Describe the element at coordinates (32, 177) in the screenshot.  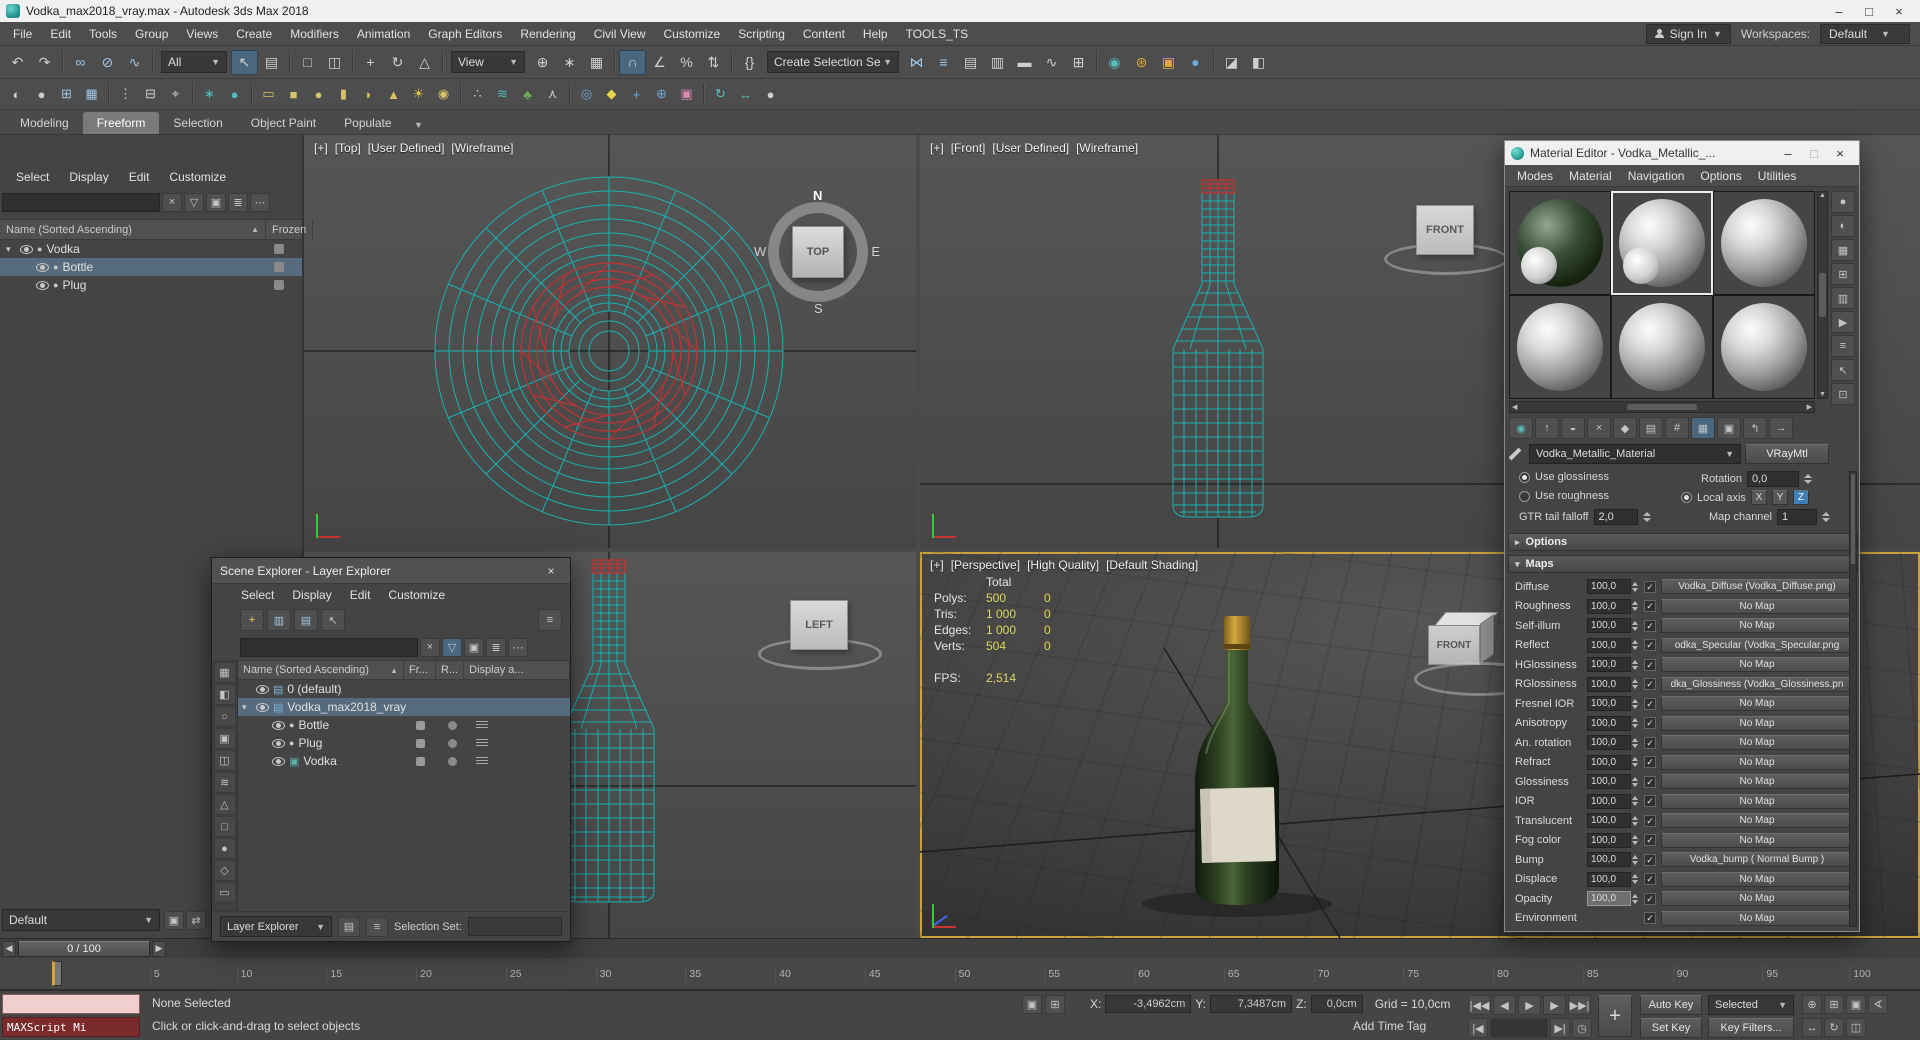
I see `explorer-menu-select: Select` at that location.